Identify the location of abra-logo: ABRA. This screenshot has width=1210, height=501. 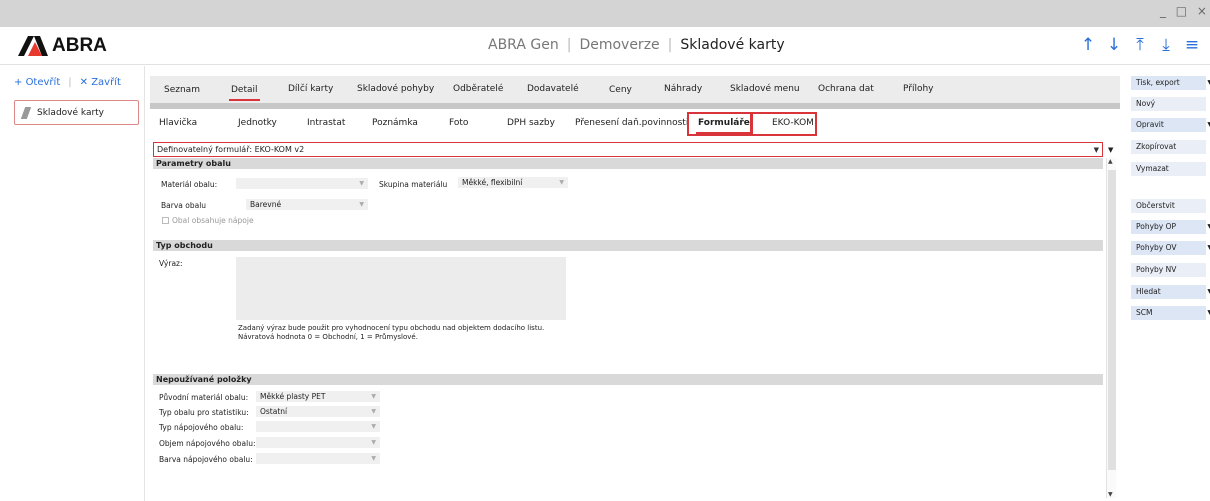
(62, 45).